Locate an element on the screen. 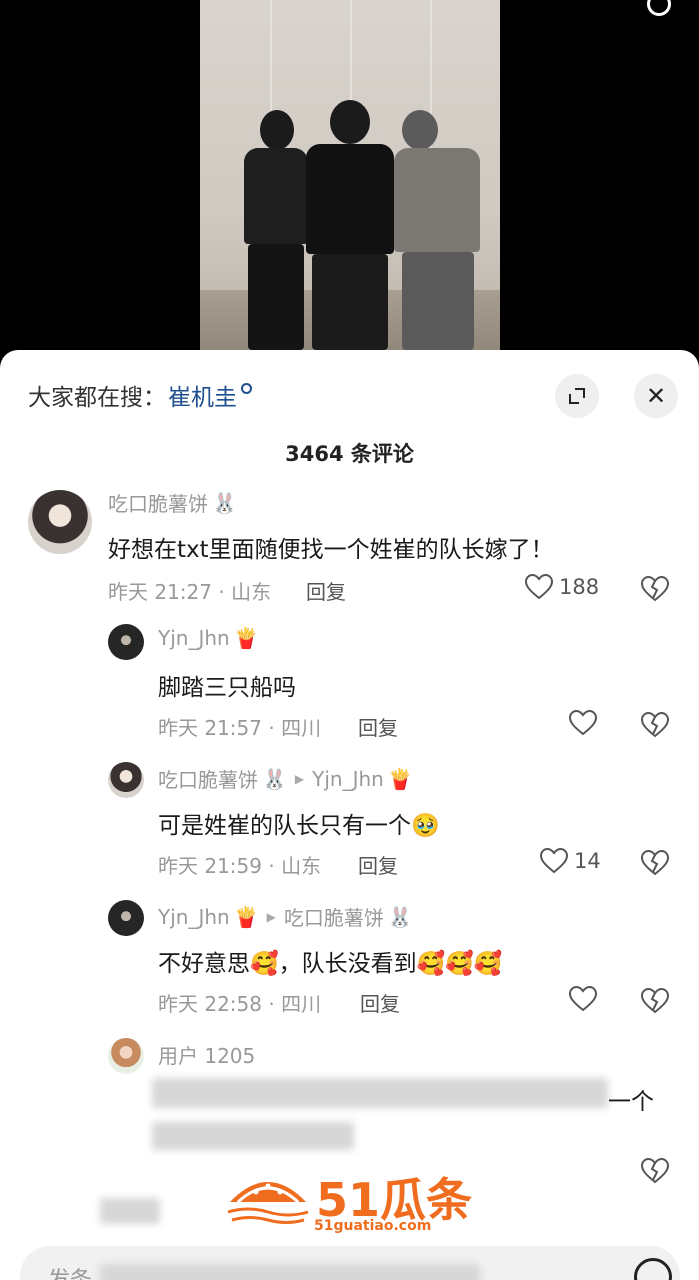  comment-username: 吃口脆薯饼 🐰 ▶ Yjn_Jhn 🍟 is located at coordinates (285, 778).